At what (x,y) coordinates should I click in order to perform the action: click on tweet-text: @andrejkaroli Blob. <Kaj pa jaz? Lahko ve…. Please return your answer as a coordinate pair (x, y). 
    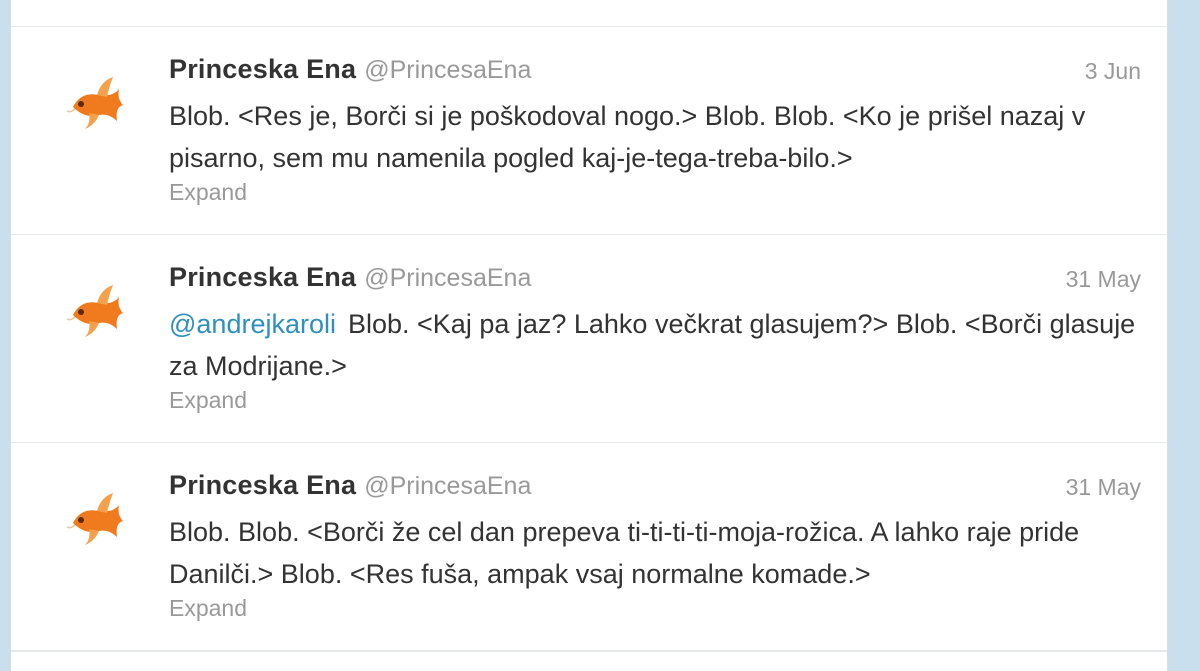
    Looking at the image, I should click on (659, 345).